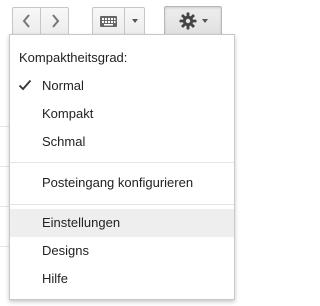  Describe the element at coordinates (63, 85) in the screenshot. I see `menu-item-label: Normal` at that location.